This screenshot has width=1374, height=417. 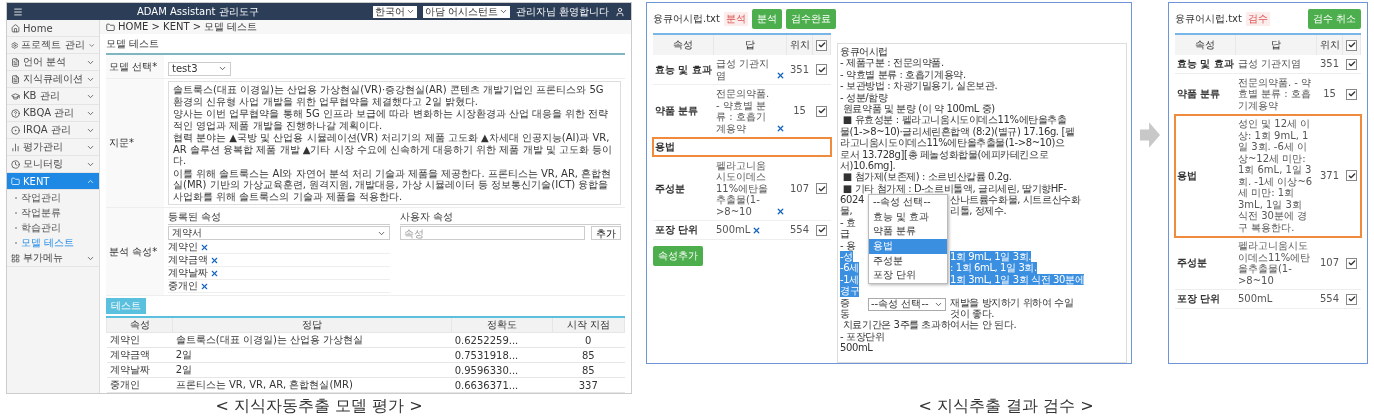 What do you see at coordinates (957, 131) in the screenshot?
I see `text-line: 물(1->8~10)·글리세린혼합액 (8:2)(별규) 17.16g. [펠` at bounding box center [957, 131].